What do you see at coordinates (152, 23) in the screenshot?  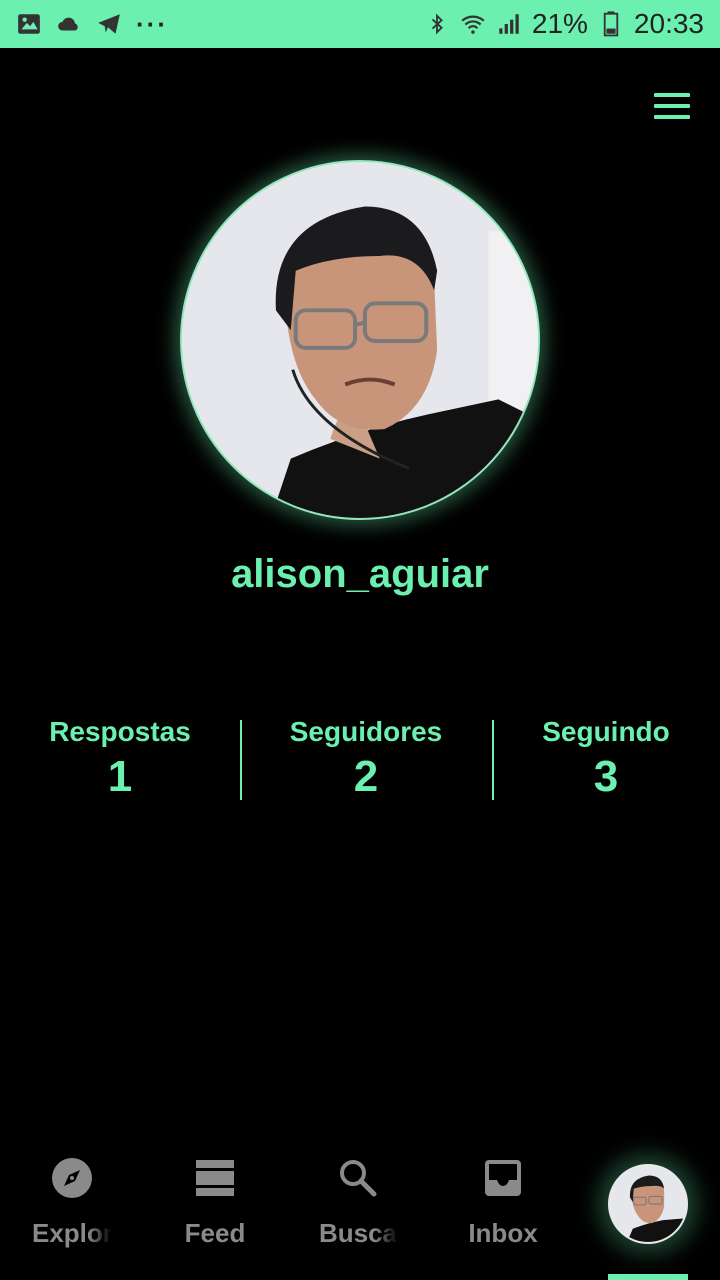 I see `more-dots-icon: ···` at bounding box center [152, 23].